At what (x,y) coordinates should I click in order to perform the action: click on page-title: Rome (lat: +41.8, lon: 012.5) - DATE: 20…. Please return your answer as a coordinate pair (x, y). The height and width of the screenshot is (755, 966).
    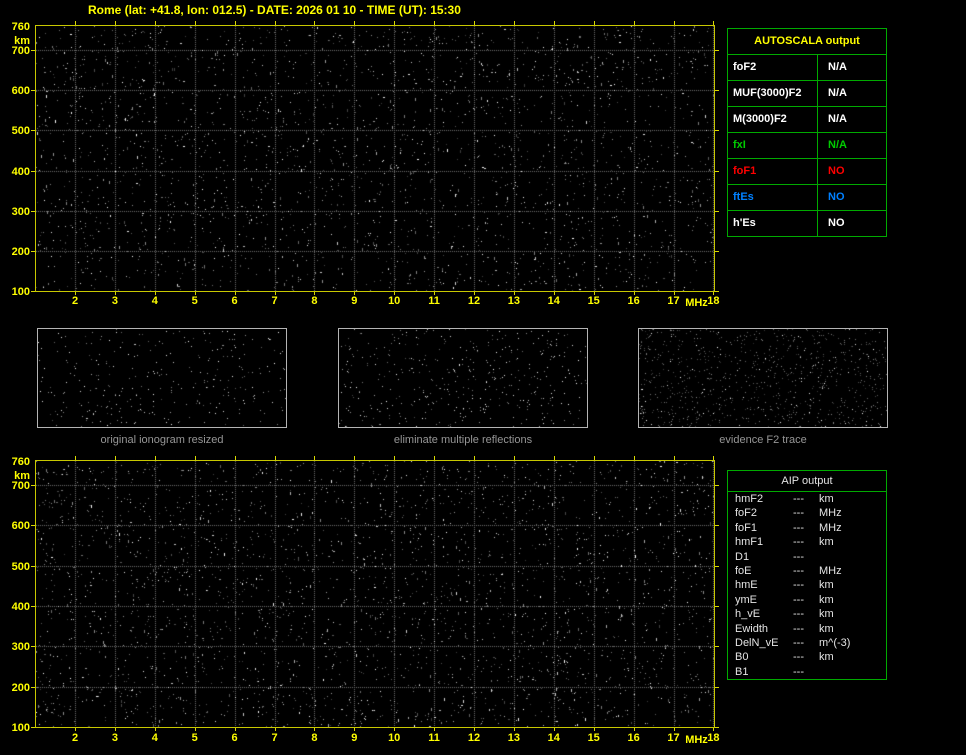
    Looking at the image, I should click on (274, 10).